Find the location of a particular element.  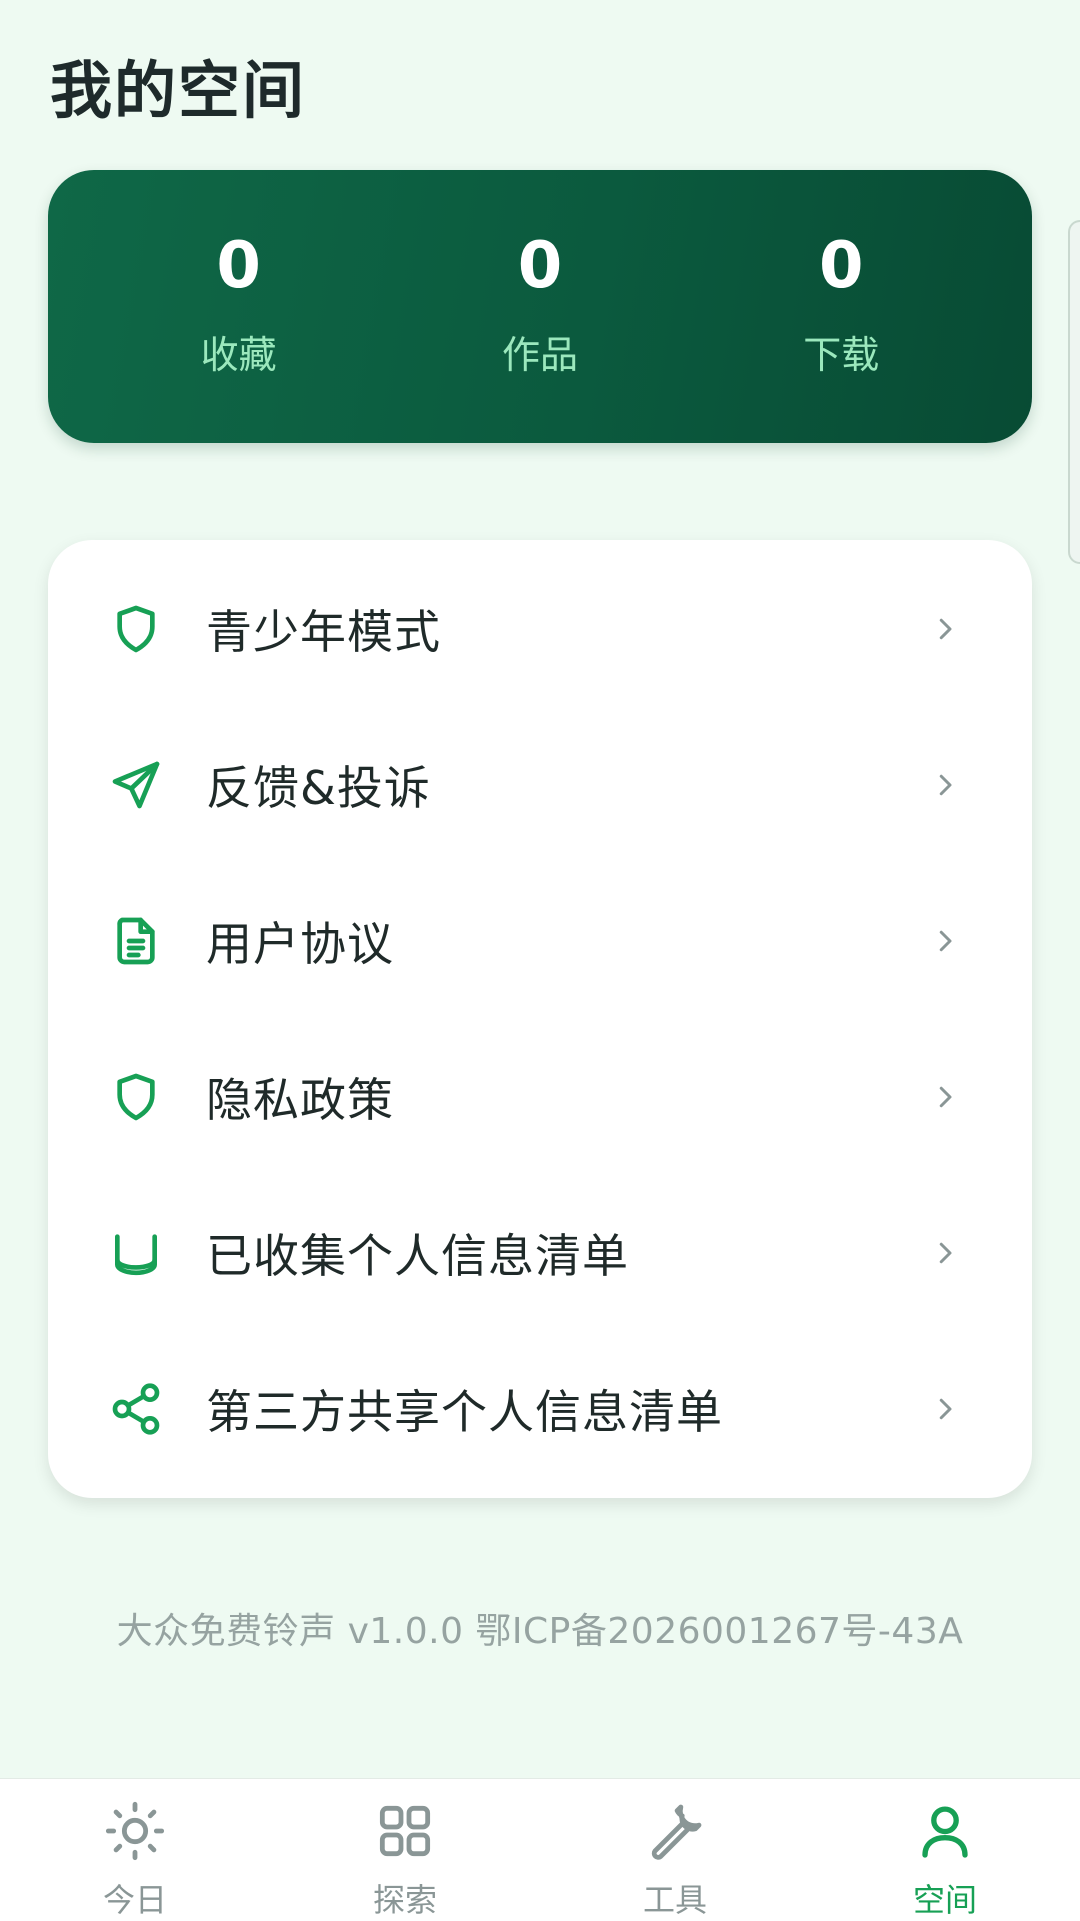

nav-tab-today: 今日 is located at coordinates (135, 1850).